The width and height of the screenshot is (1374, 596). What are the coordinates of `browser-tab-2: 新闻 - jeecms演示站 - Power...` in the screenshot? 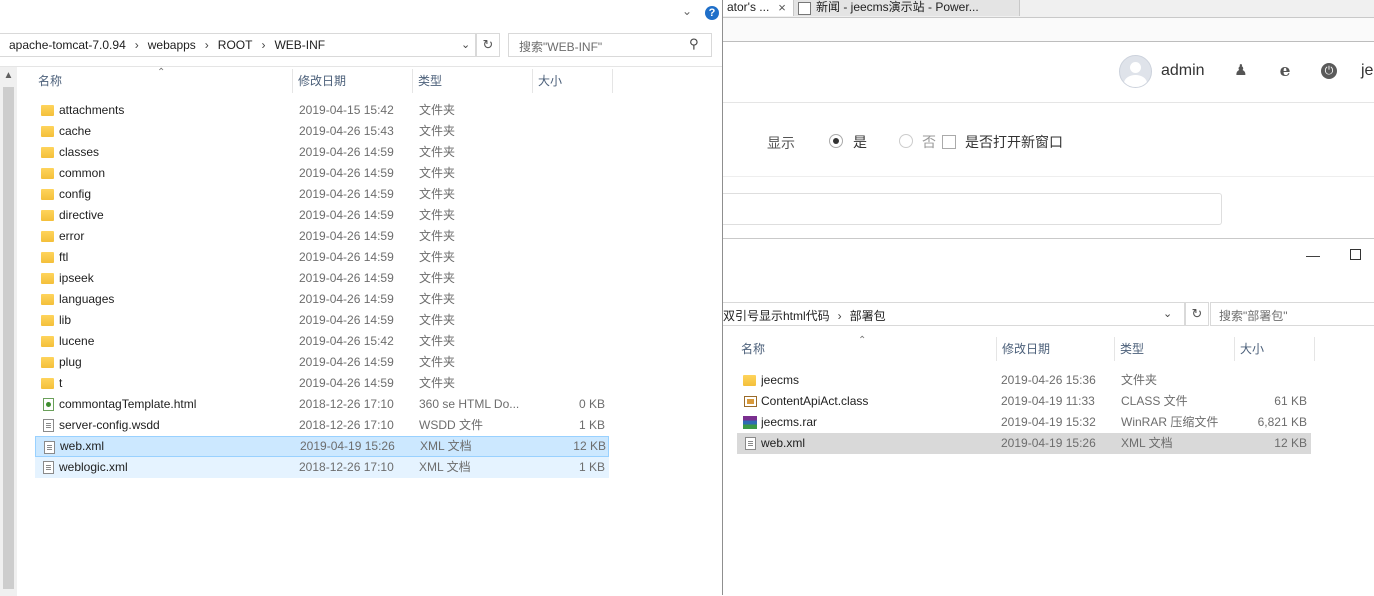 It's located at (906, 8).